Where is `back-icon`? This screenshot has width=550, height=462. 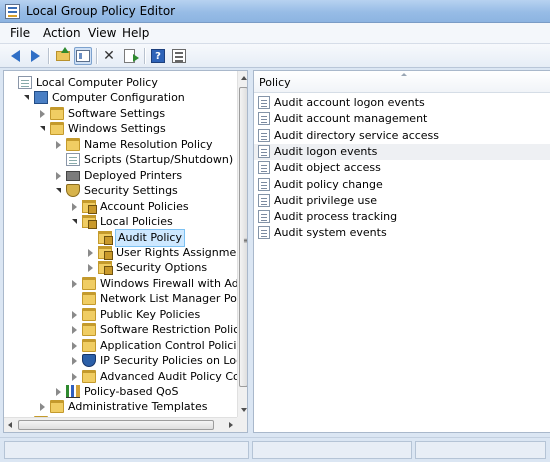 back-icon is located at coordinates (15, 56).